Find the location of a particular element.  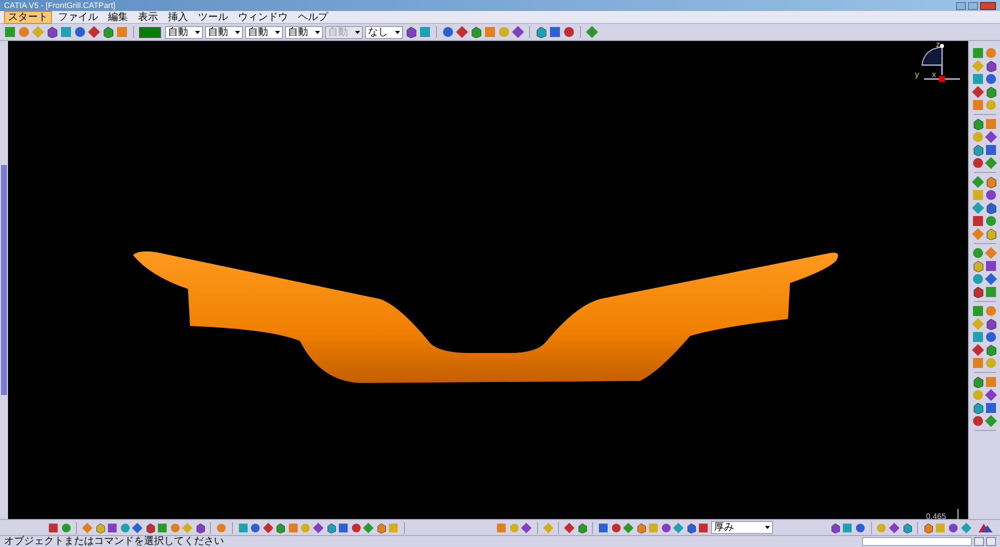

menu-item: 編集 is located at coordinates (118, 17).